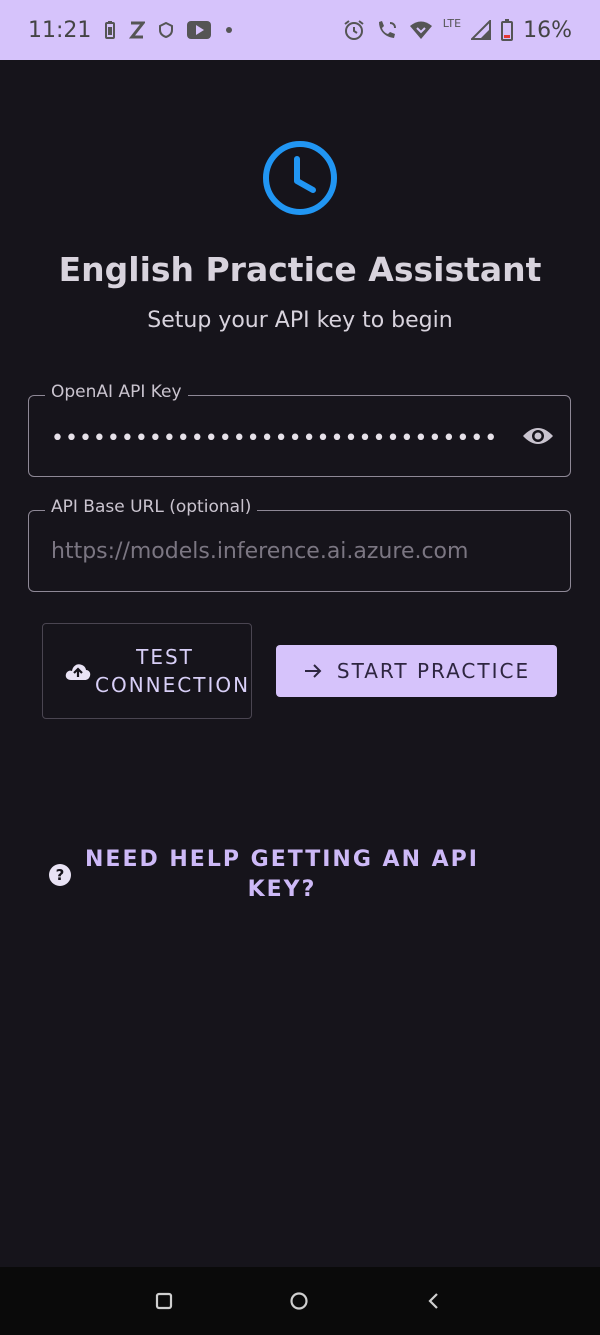  What do you see at coordinates (282, 874) in the screenshot?
I see `help-link-label: NEED HELP GETTING AN API KEY?` at bounding box center [282, 874].